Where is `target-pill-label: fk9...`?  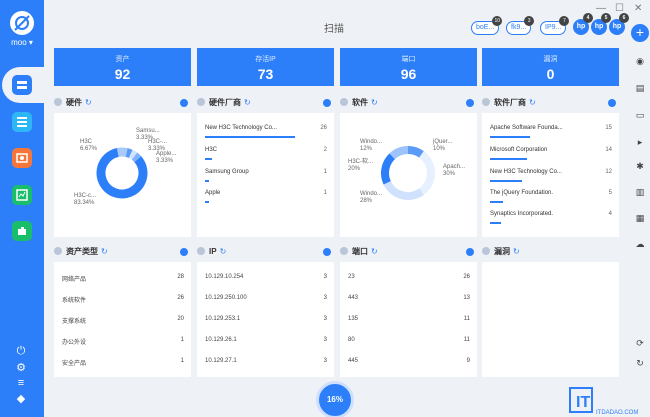 target-pill-label: fk9... is located at coordinates (519, 27).